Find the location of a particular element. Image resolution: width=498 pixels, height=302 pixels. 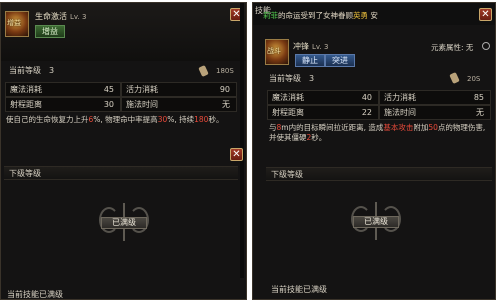

stat-grid: 魔法消耗 40 活力消耗 85 射程距离 22 施法时间 无 is located at coordinates (379, 105).